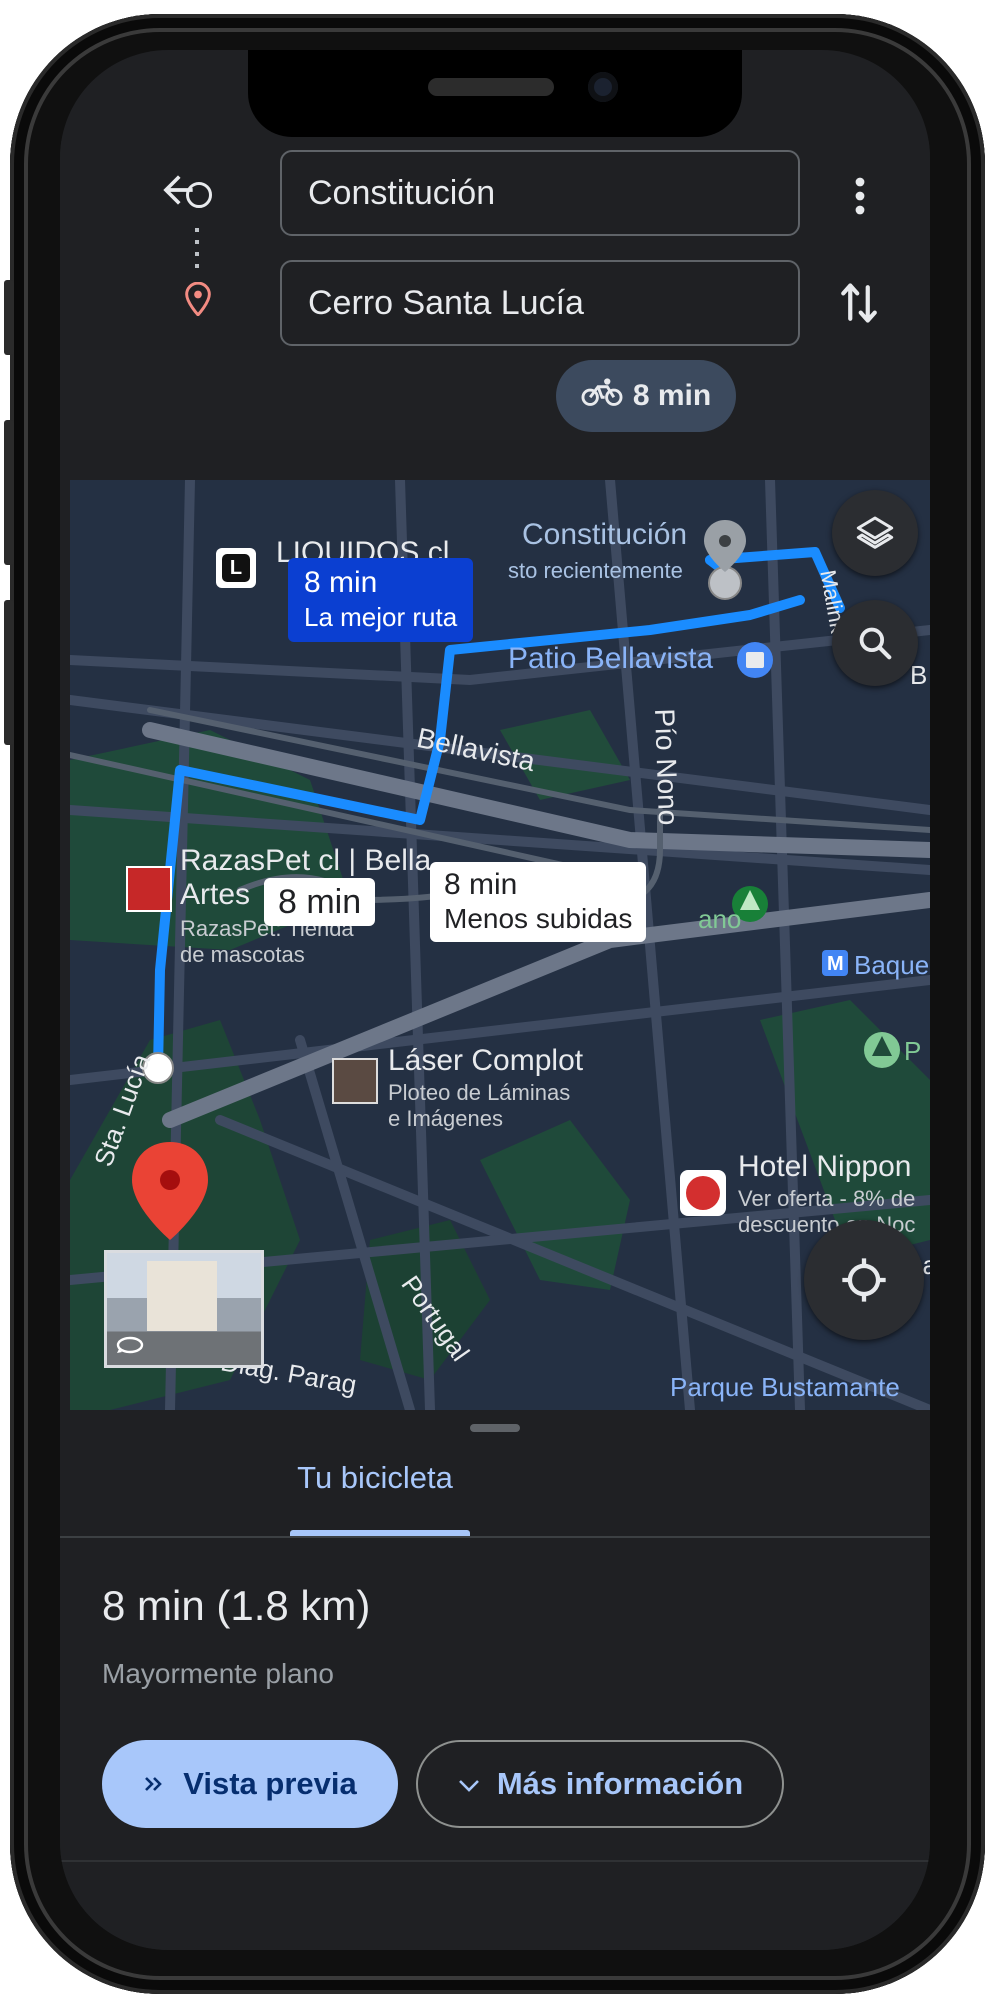 The image size is (990, 1999). Describe the element at coordinates (236, 568) in the screenshot. I see `liquidos-logo: L` at that location.